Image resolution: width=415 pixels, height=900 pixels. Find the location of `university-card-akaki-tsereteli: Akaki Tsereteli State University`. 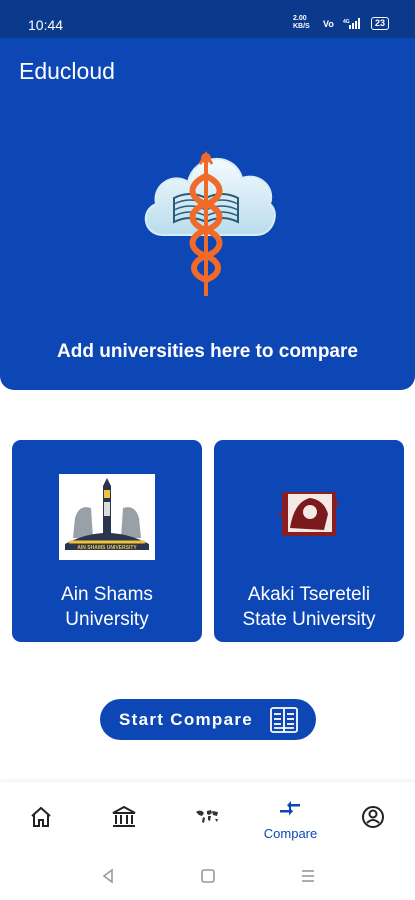

university-card-akaki-tsereteli: Akaki Tsereteli State University is located at coordinates (309, 541).